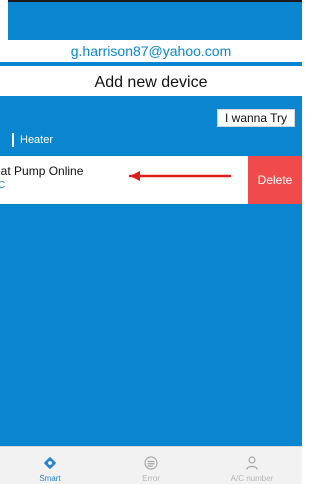 This screenshot has width=320, height=484. What do you see at coordinates (50, 478) in the screenshot?
I see `tab-smart-label: Smart` at bounding box center [50, 478].